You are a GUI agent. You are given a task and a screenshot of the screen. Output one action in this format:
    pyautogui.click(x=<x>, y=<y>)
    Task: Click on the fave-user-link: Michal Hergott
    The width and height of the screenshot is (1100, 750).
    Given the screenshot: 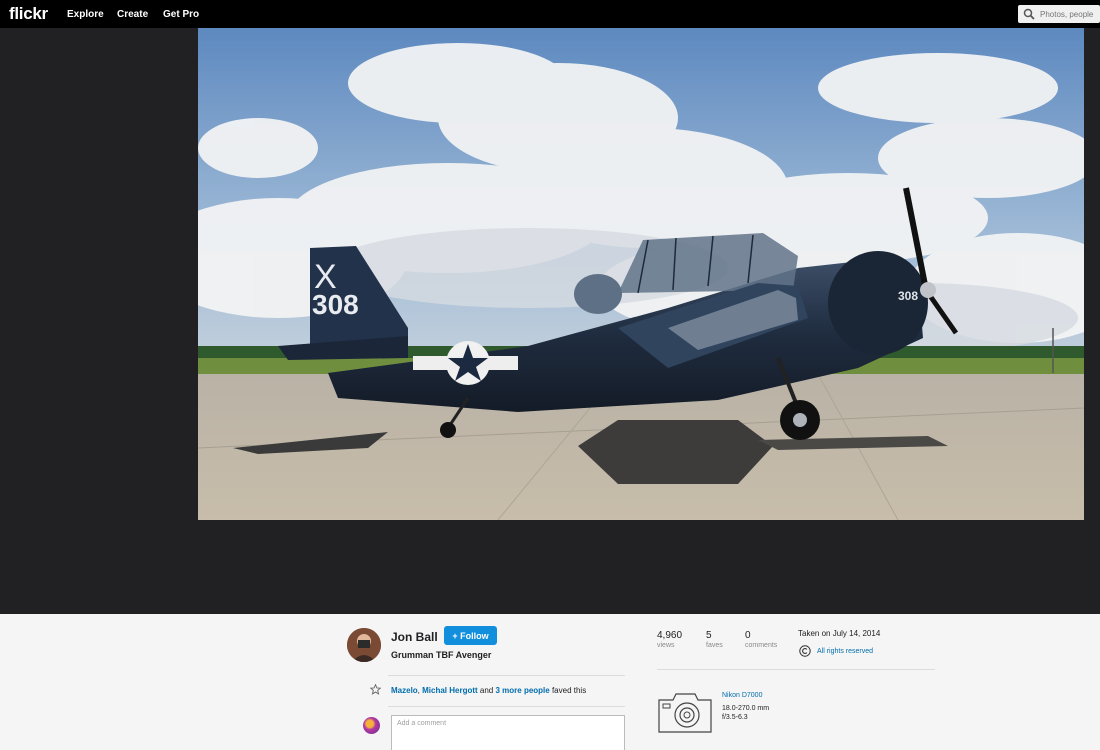 What is the action you would take?
    pyautogui.click(x=450, y=690)
    